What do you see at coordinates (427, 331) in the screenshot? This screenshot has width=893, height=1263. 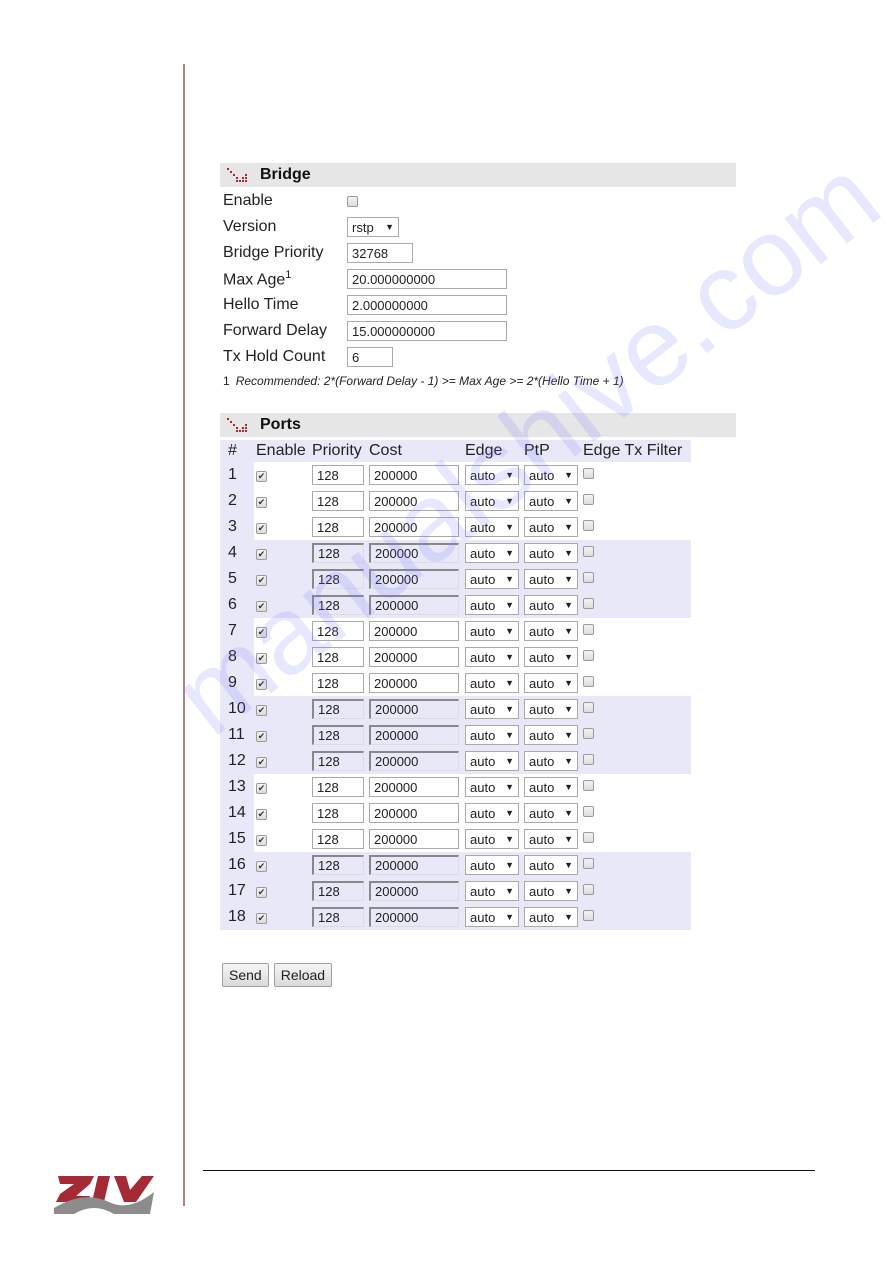 I see `forward-delay-input: 15.000000000` at bounding box center [427, 331].